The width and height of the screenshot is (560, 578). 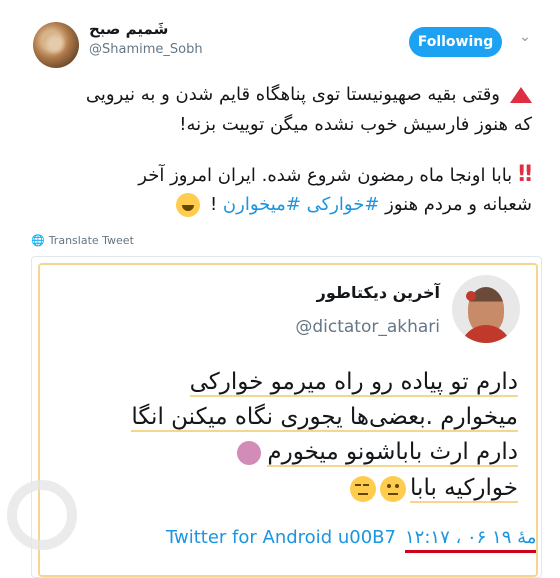 I want to click on tweet-text-line-4: شعبانه و مردم هنوز #خوارکی #میخوارن !, so click(x=282, y=205).